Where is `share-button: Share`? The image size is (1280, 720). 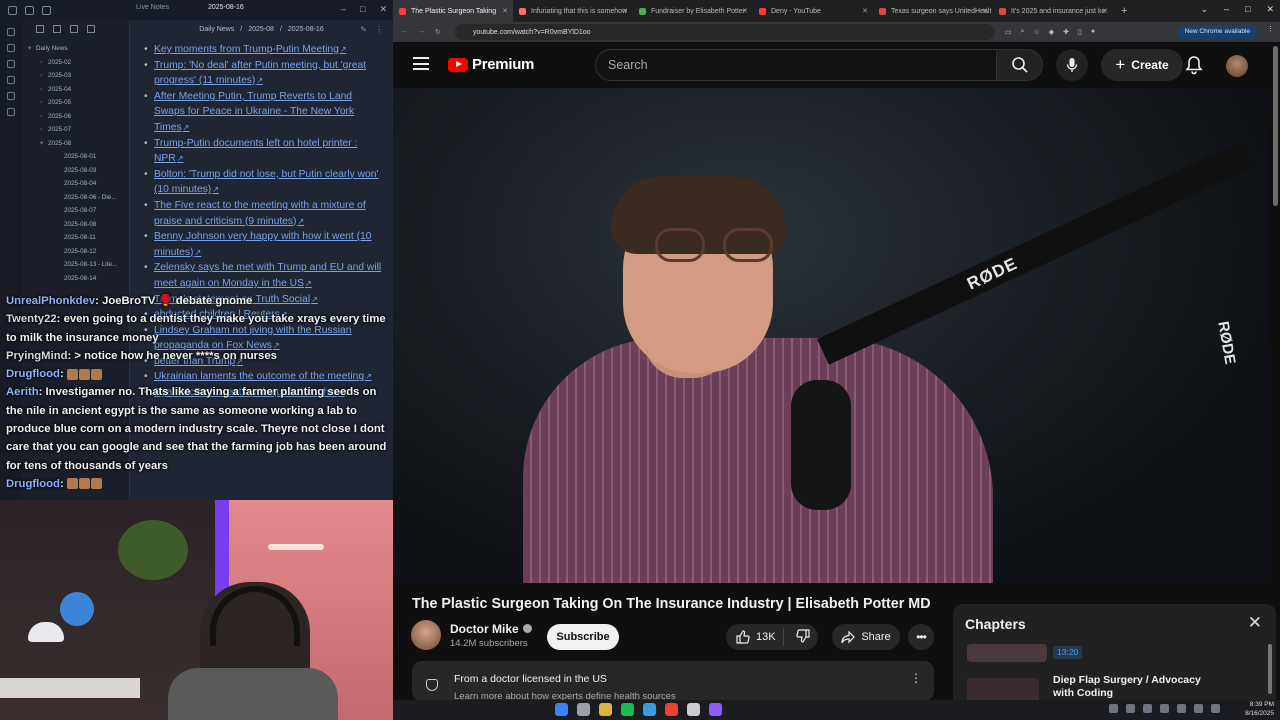 share-button: Share is located at coordinates (866, 637).